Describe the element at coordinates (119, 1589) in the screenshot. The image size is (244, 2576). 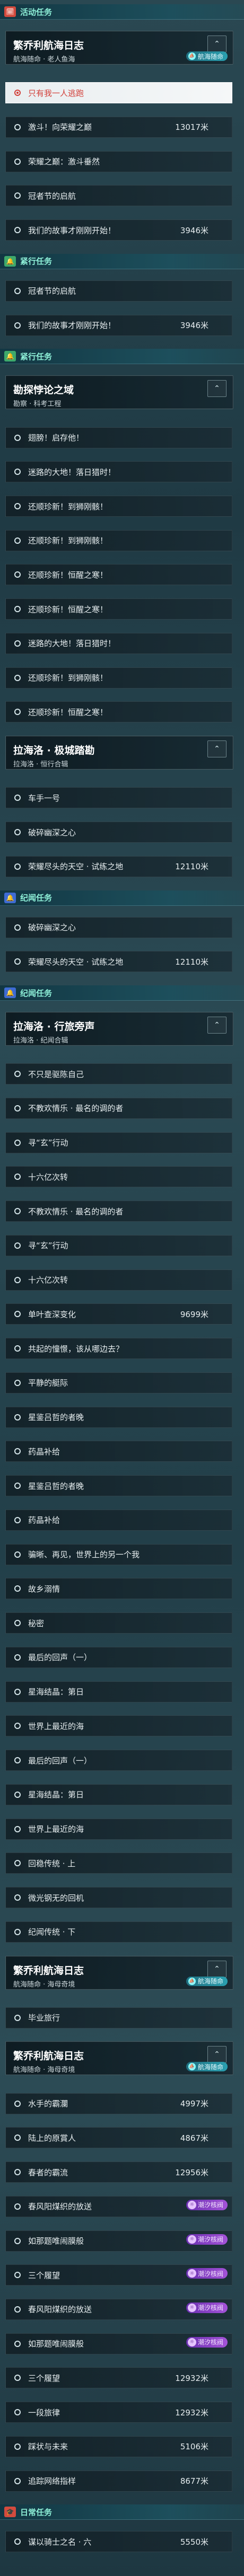
I see `quest-row: 故乡溺情` at that location.